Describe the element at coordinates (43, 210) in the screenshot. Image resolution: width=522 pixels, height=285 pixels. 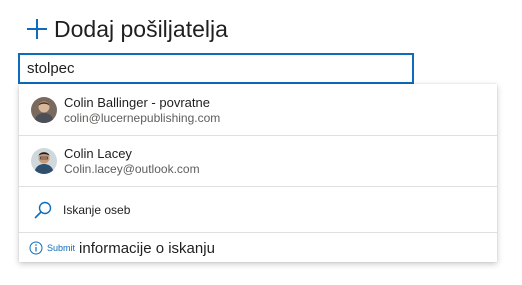
I see `search-icon` at that location.